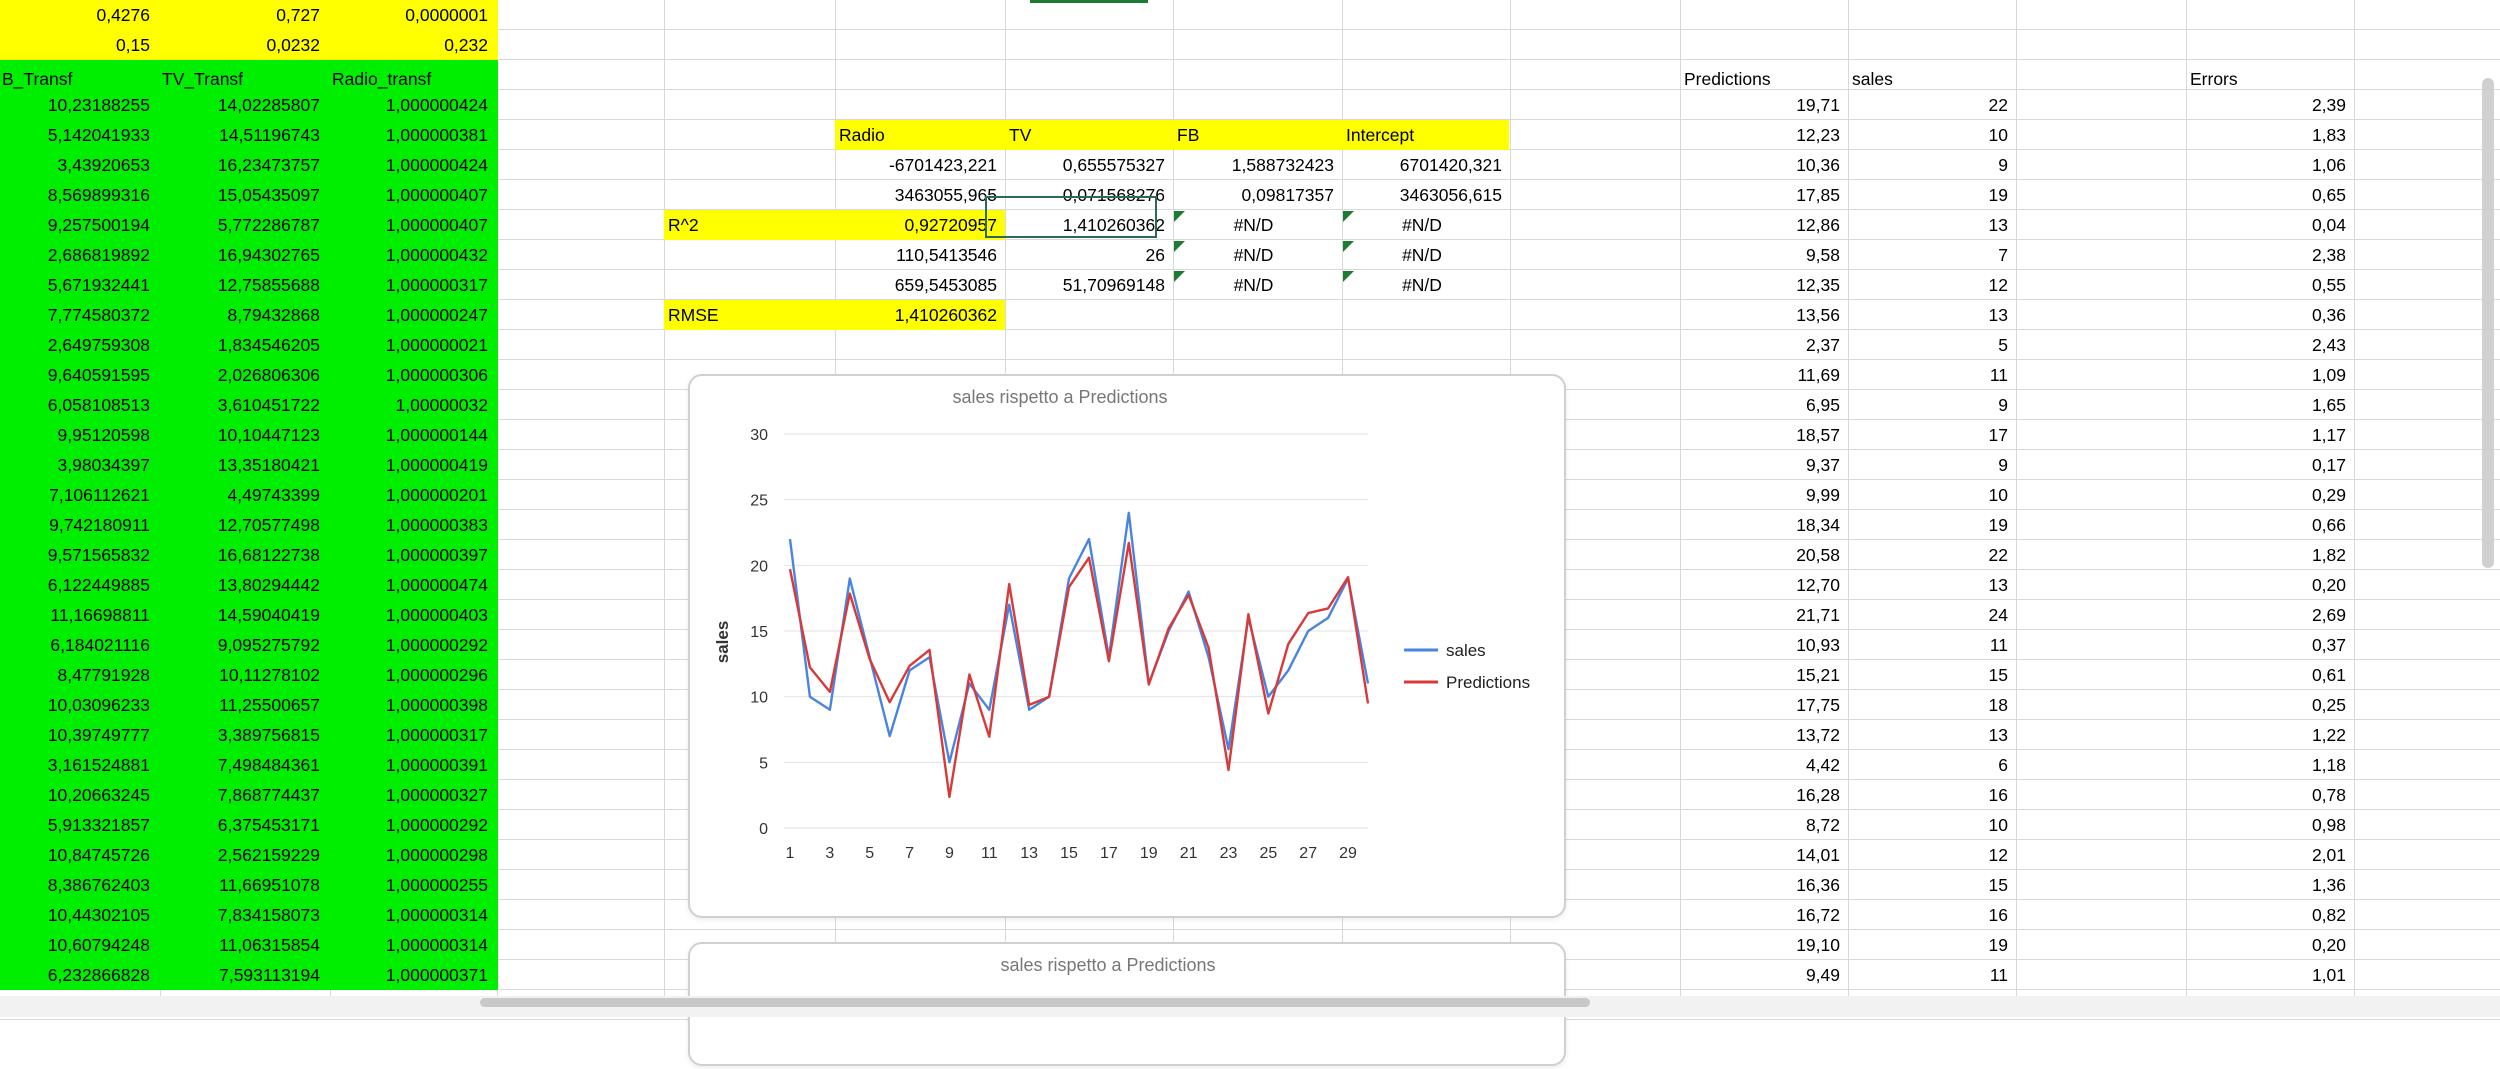 The height and width of the screenshot is (1069, 2500). I want to click on data-cell: 1,000000021, so click(409, 345).